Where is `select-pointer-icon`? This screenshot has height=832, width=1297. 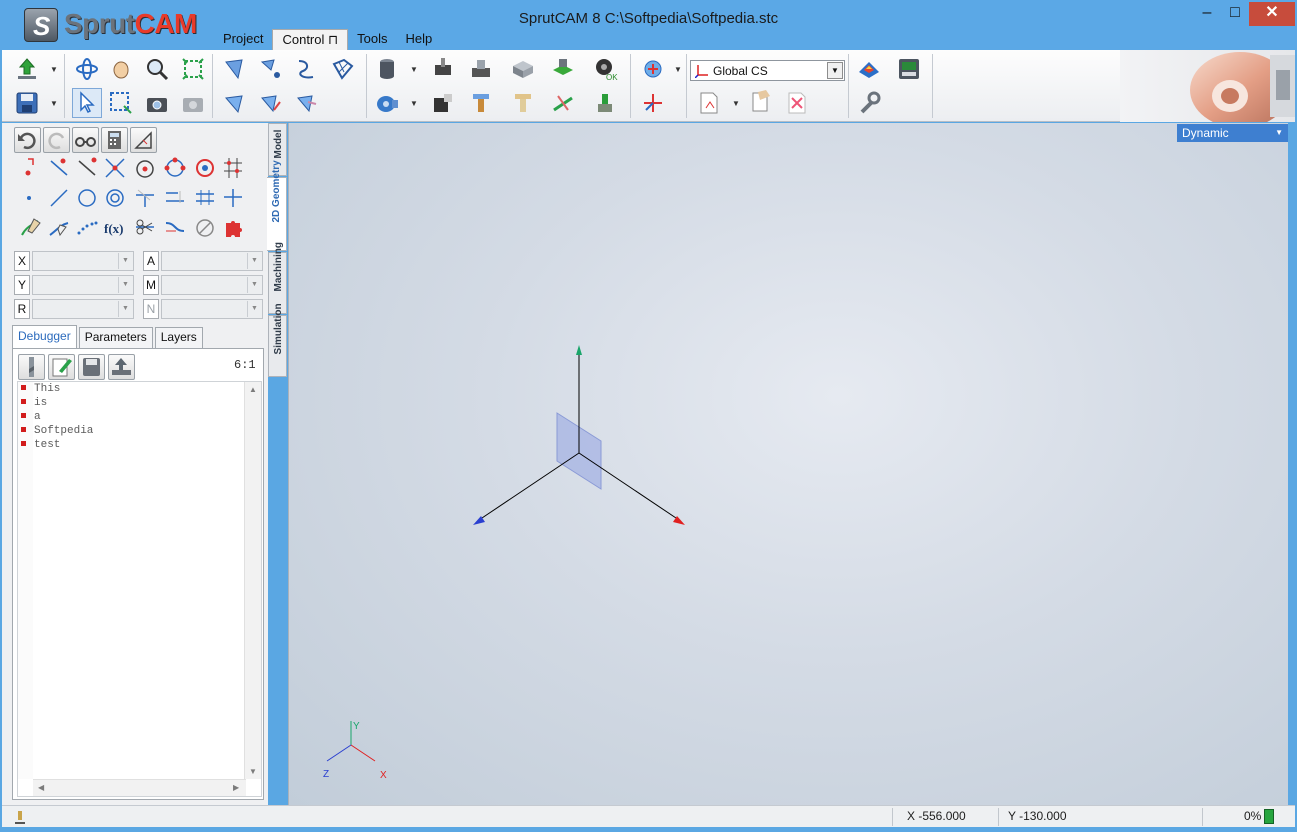 select-pointer-icon is located at coordinates (87, 103).